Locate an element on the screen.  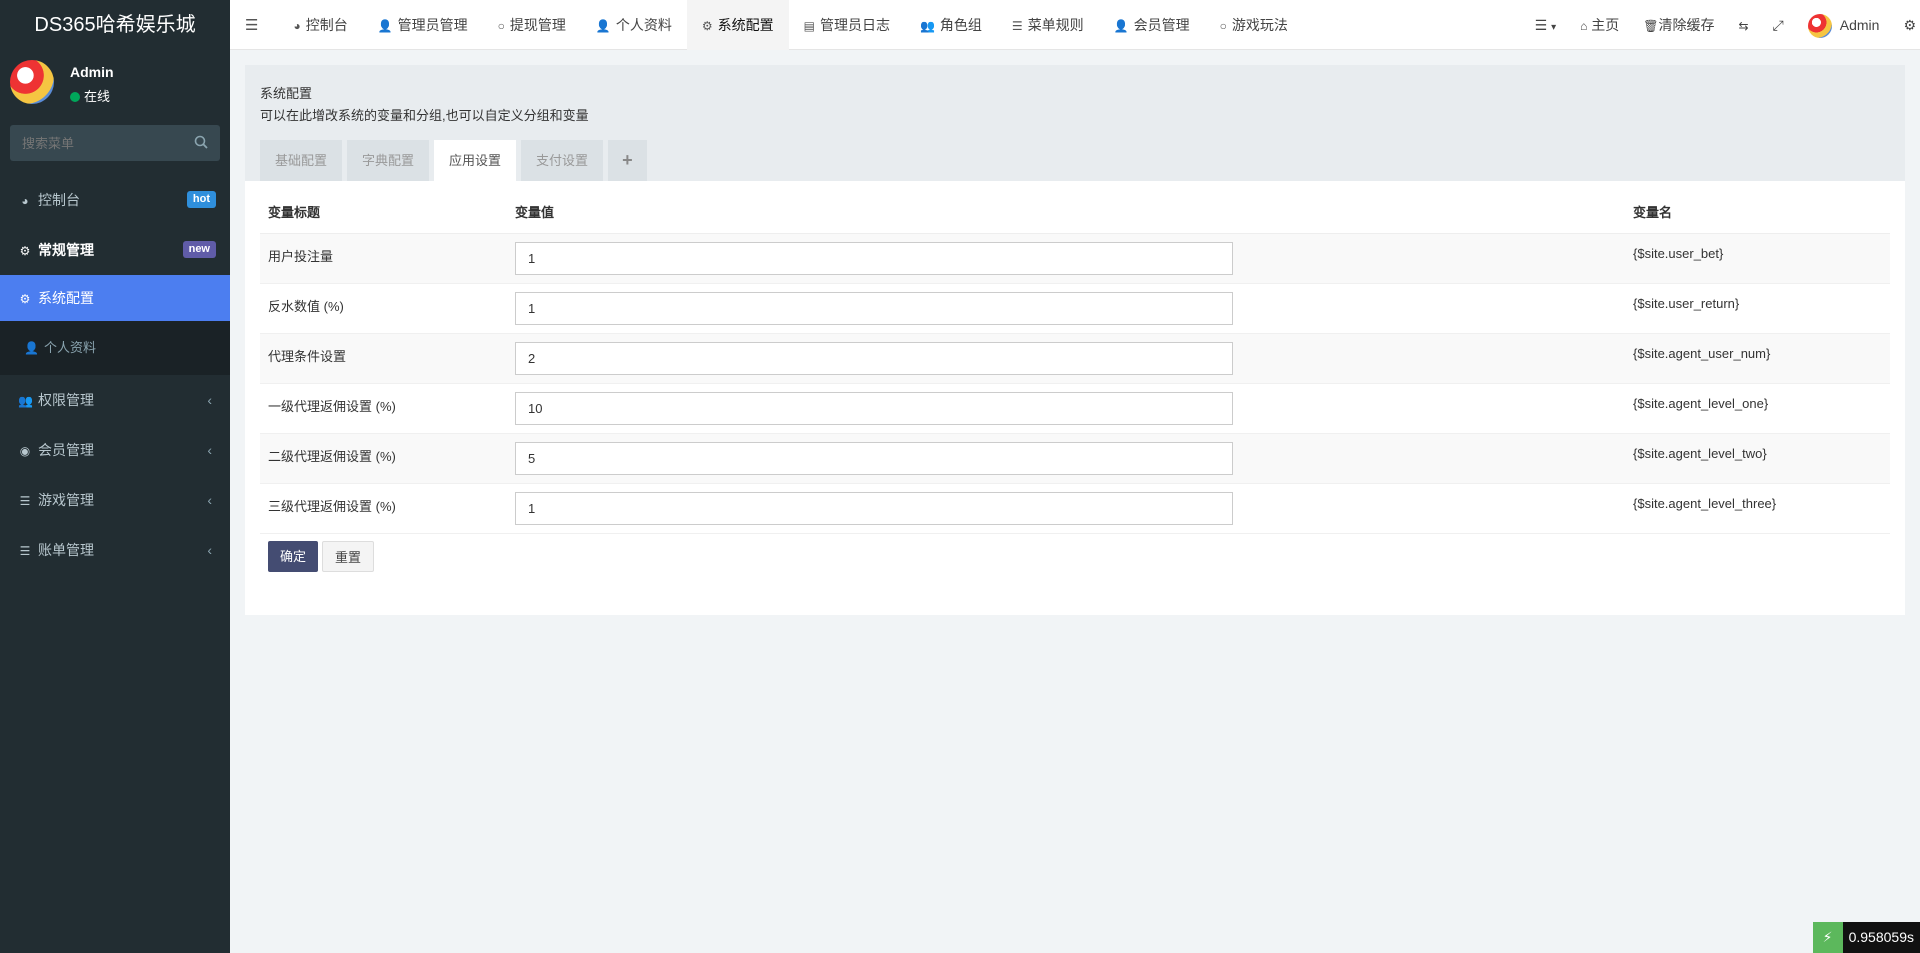
tab-dashboard: ◕ 控制台 is located at coordinates (320, 25).